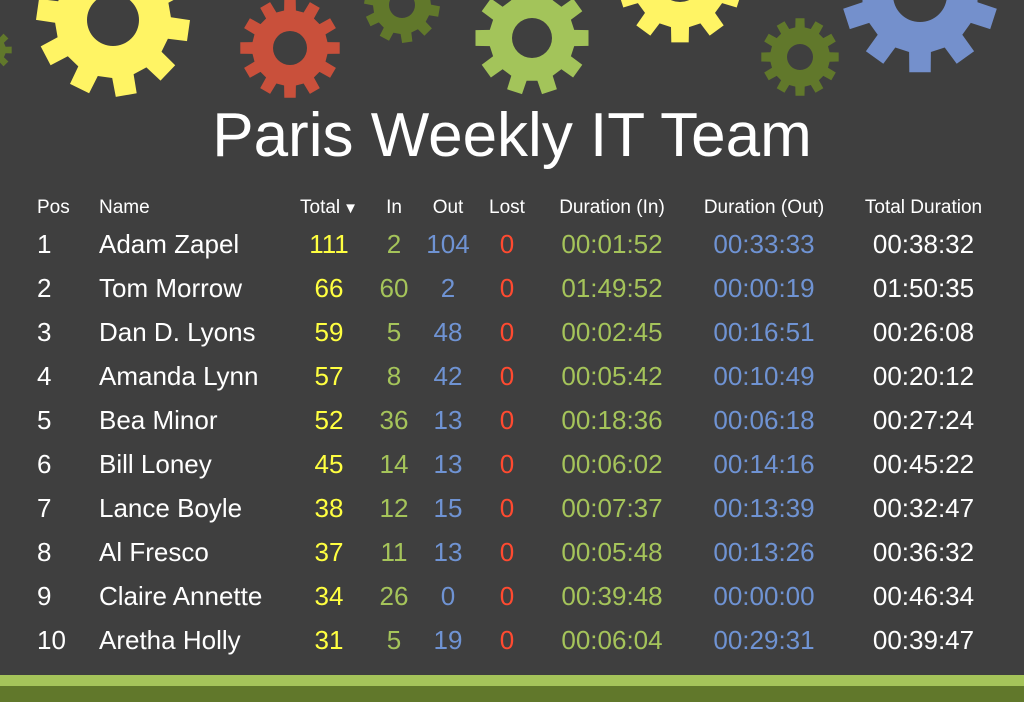  What do you see at coordinates (448, 507) in the screenshot?
I see `row-out: 15` at bounding box center [448, 507].